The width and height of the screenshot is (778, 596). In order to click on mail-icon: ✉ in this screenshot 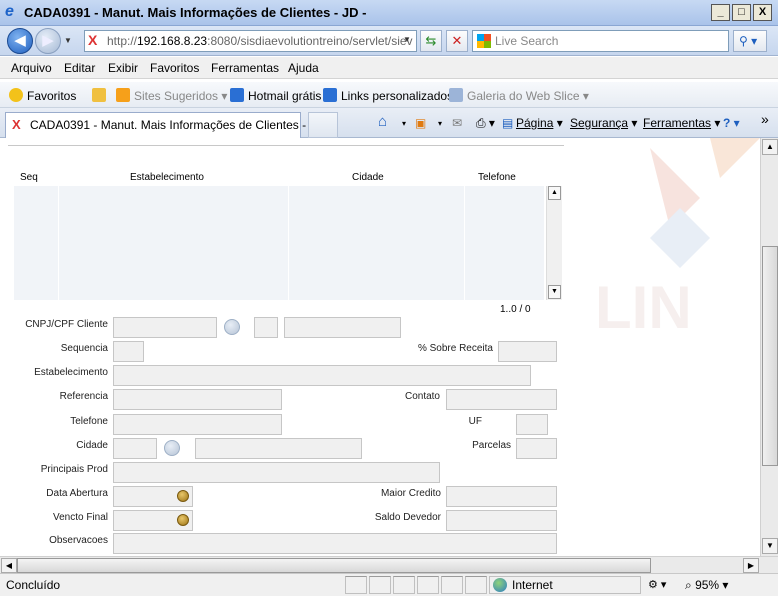, I will do `click(457, 123)`.